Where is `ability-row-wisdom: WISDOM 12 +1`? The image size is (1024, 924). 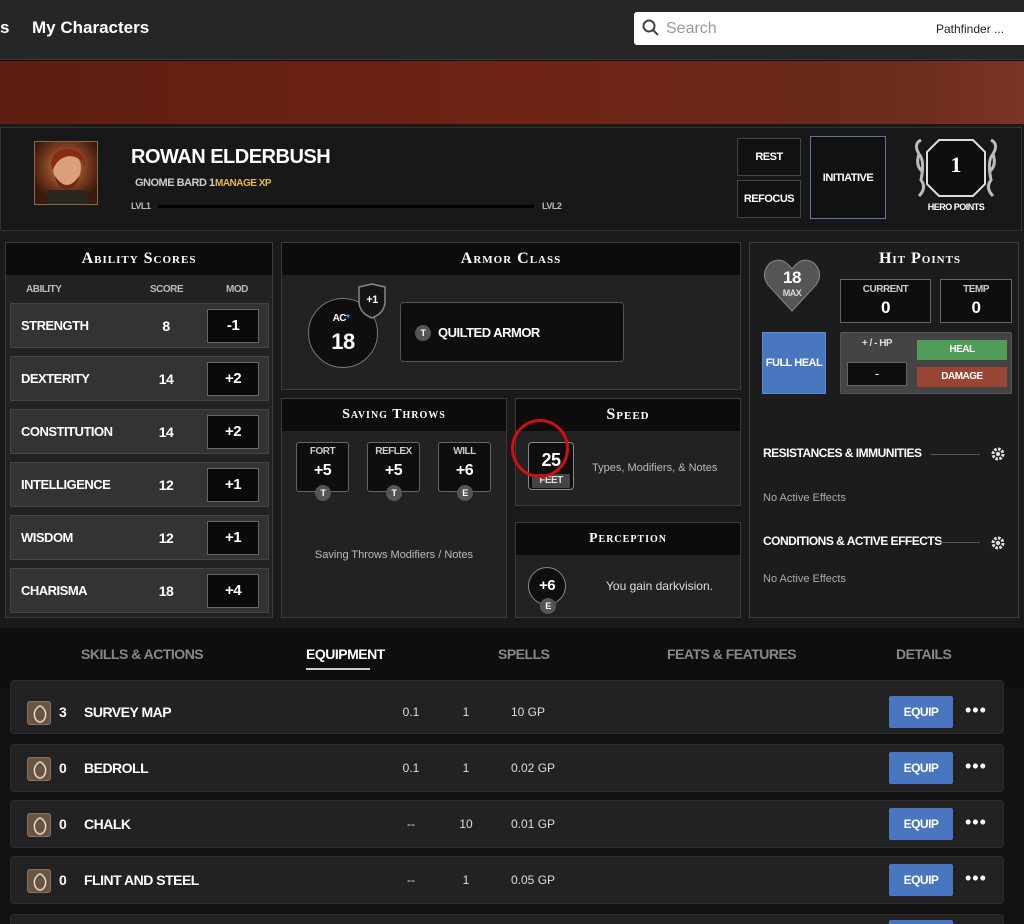
ability-row-wisdom: WISDOM 12 +1 is located at coordinates (139, 537).